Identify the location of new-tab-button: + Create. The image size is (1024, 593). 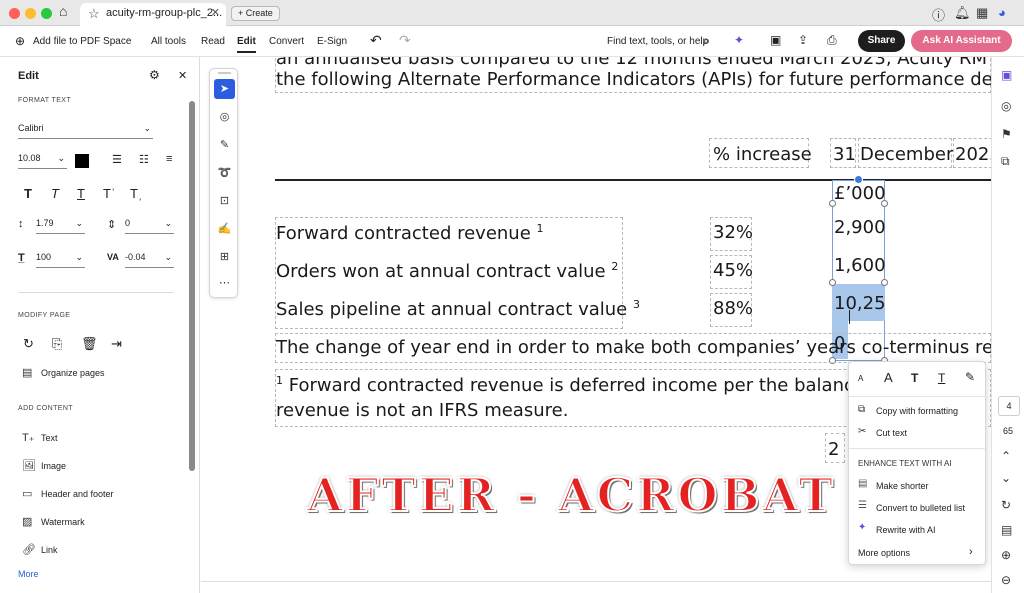
(255, 13).